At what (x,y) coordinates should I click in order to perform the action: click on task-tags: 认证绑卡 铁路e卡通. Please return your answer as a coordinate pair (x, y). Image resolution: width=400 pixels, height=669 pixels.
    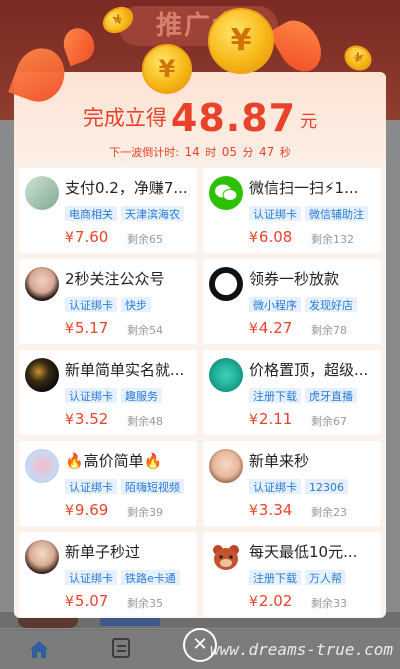
    Looking at the image, I should click on (130, 576).